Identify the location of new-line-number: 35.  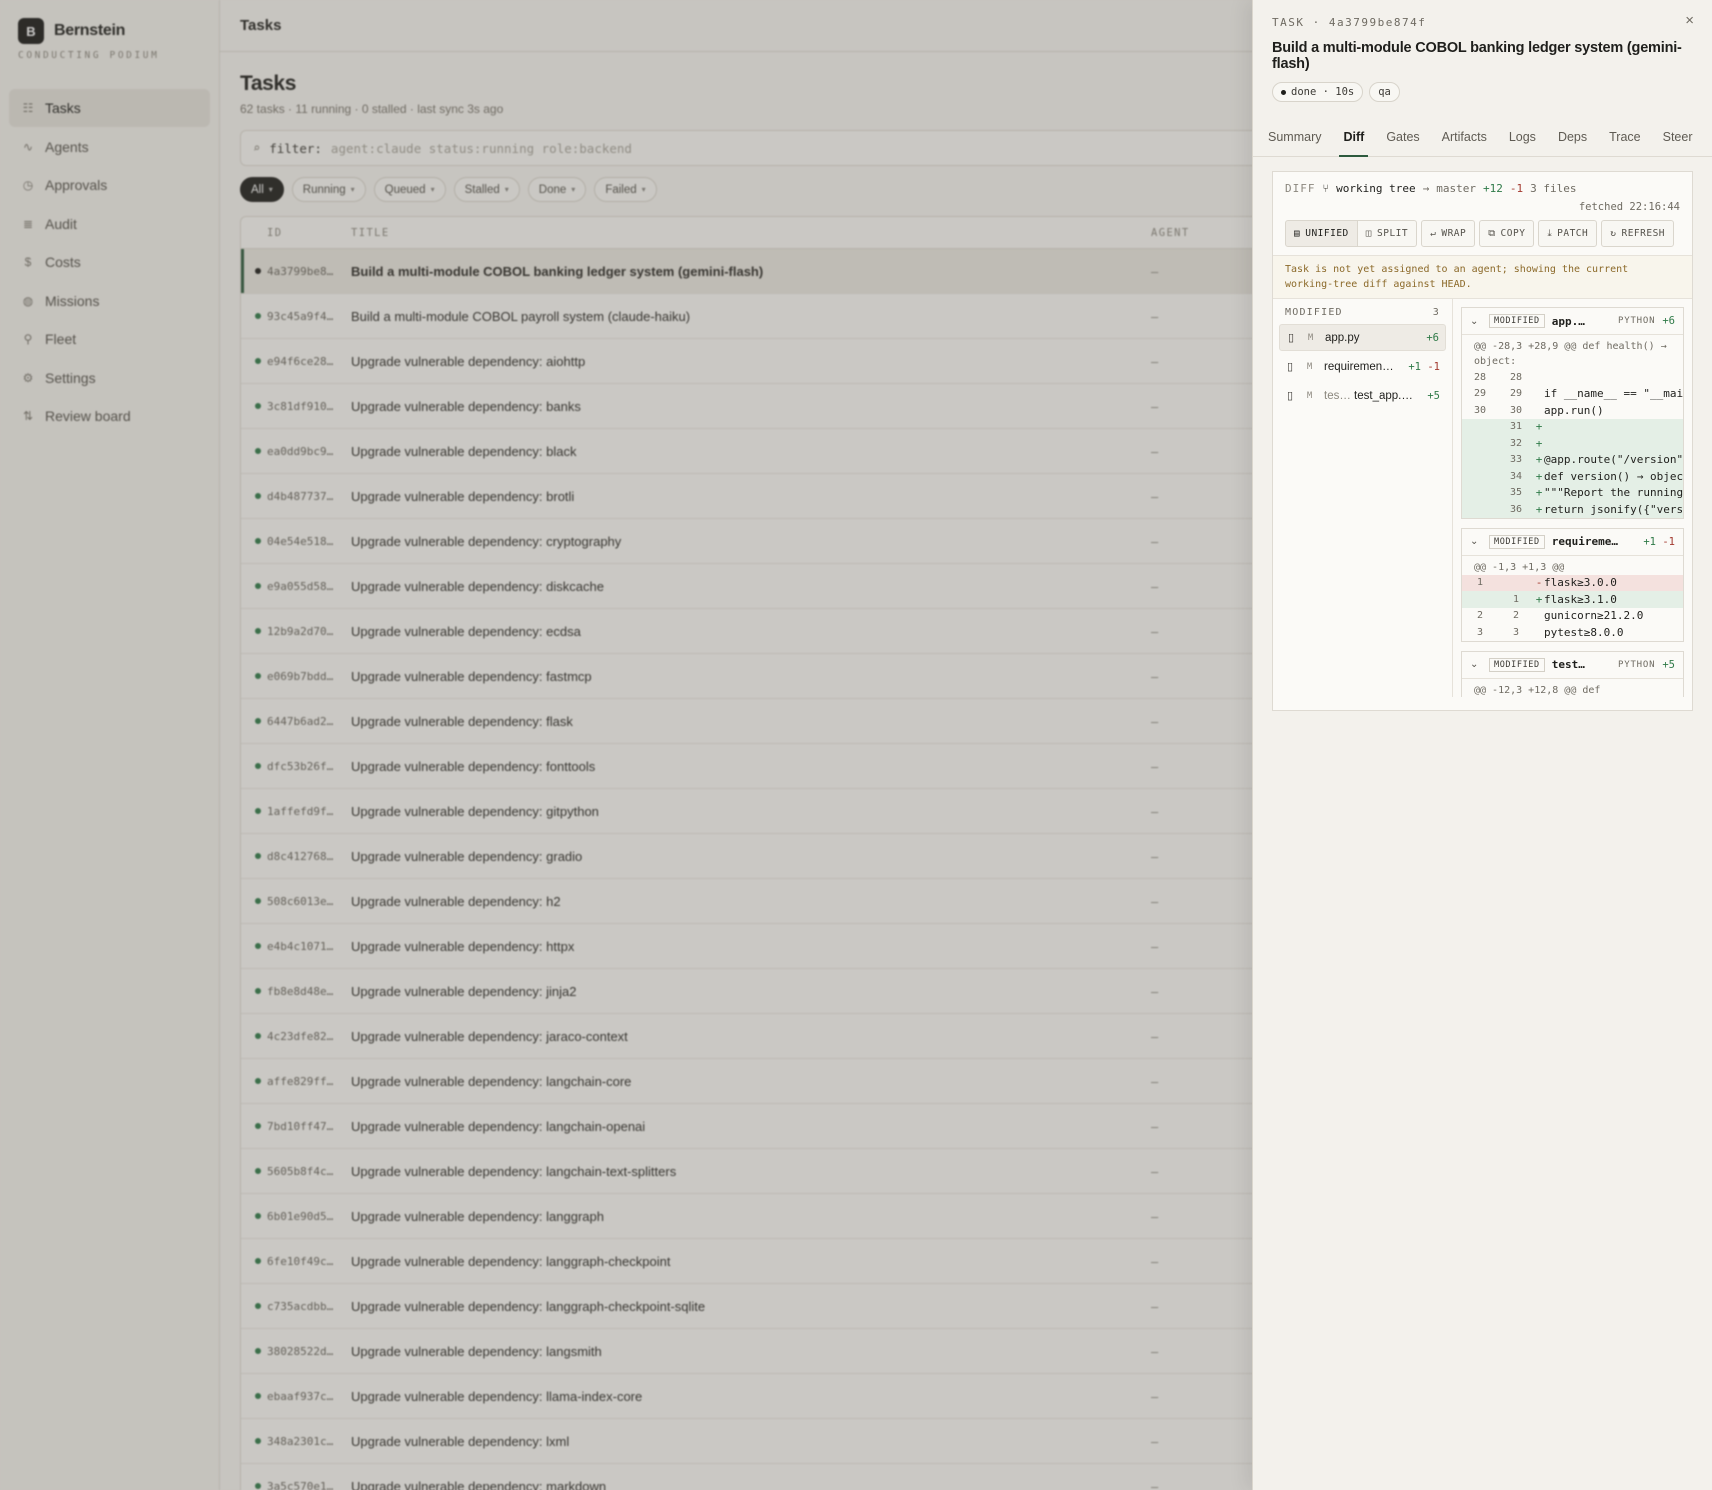
(1516, 493).